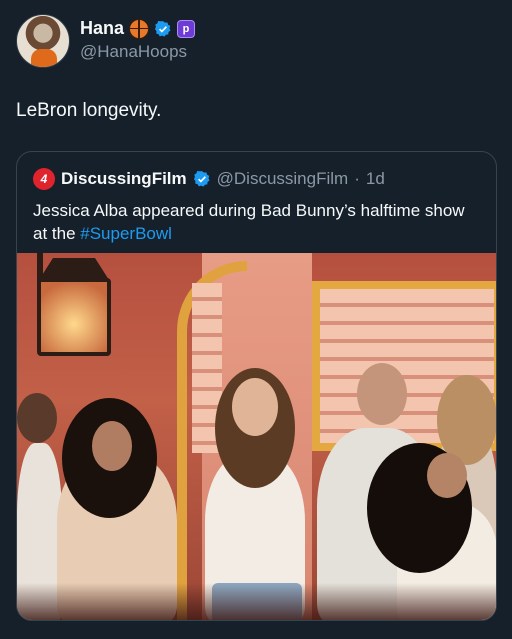 The image size is (512, 639). What do you see at coordinates (44, 179) in the screenshot?
I see `discussingfilm-logo-icon: 4` at bounding box center [44, 179].